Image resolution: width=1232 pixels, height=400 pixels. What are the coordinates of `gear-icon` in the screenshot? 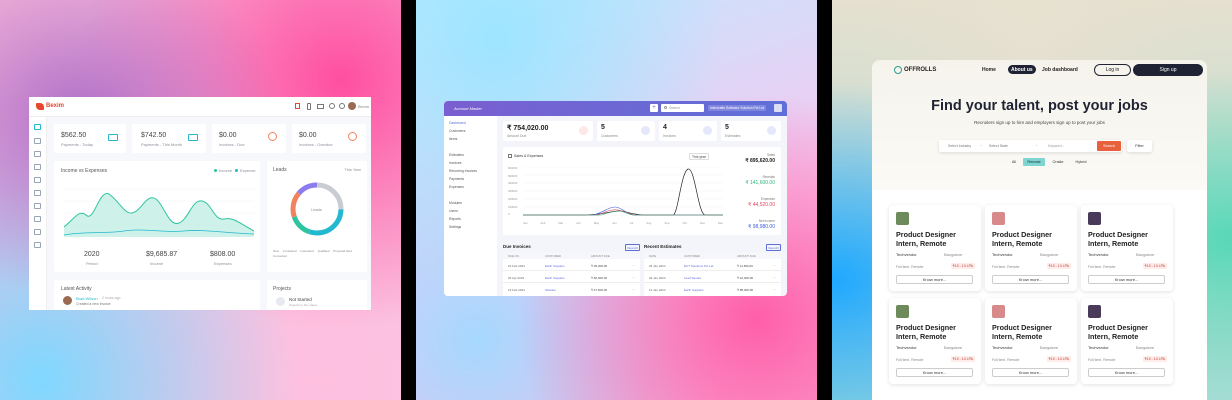 It's located at (332, 106).